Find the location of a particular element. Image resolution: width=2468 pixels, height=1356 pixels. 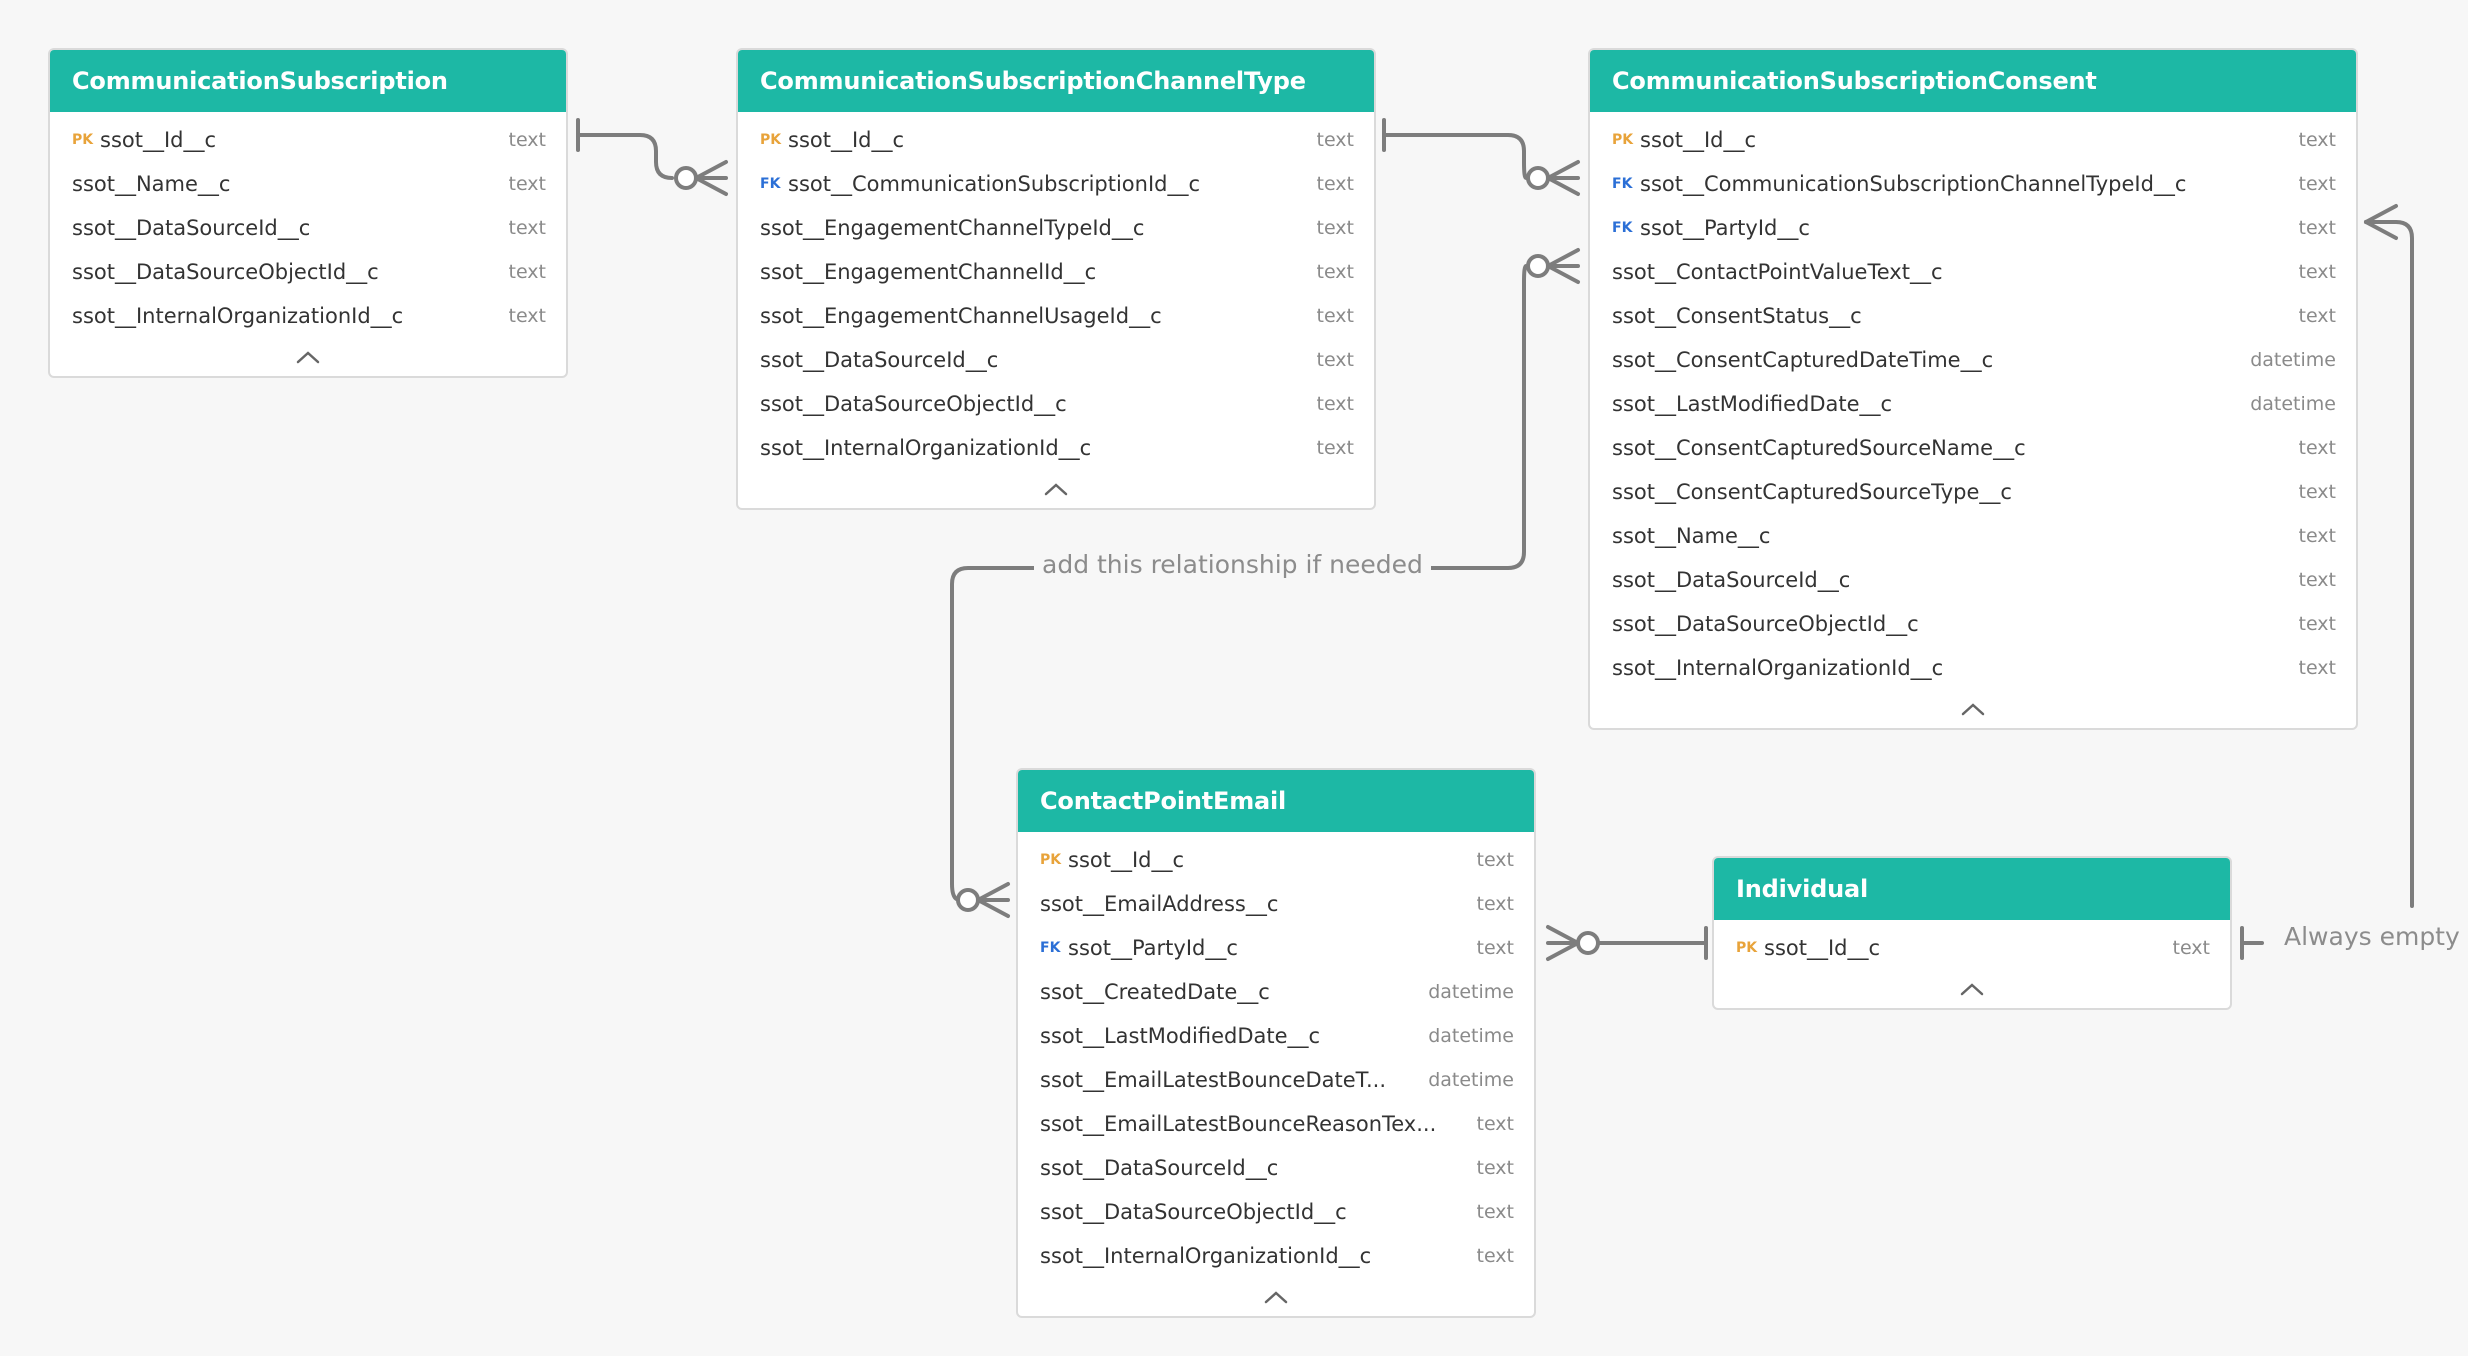

entity-individual: Individual PK ssot__Id__c text is located at coordinates (1972, 933).